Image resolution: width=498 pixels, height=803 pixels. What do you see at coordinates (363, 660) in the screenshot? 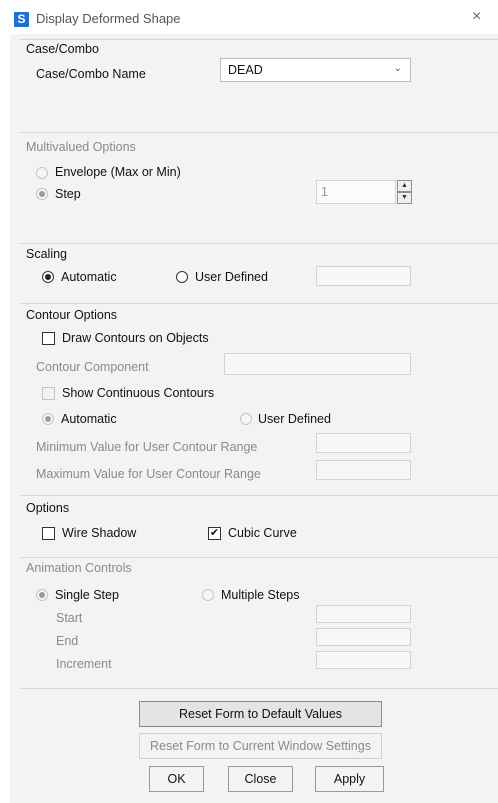
I see `increment-field` at bounding box center [363, 660].